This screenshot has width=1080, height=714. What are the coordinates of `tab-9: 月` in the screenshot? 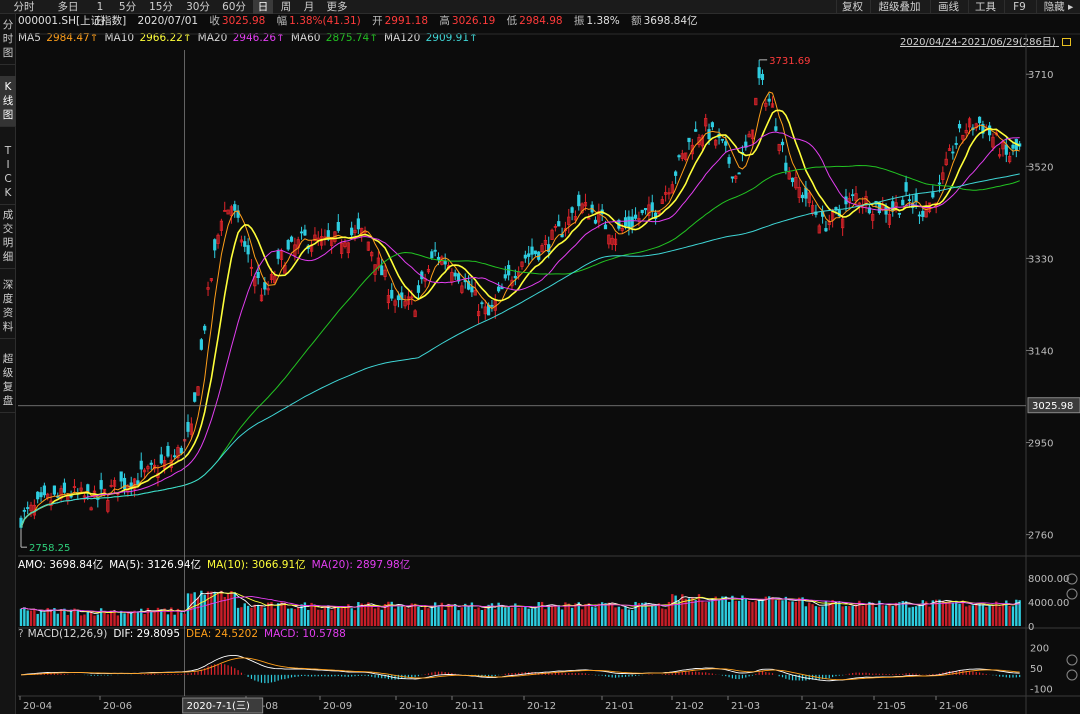 It's located at (309, 7).